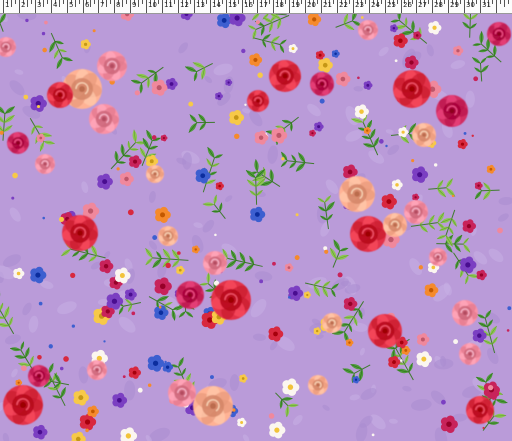  Describe the element at coordinates (118, 5) in the screenshot. I see `ruler-number: 8` at that location.